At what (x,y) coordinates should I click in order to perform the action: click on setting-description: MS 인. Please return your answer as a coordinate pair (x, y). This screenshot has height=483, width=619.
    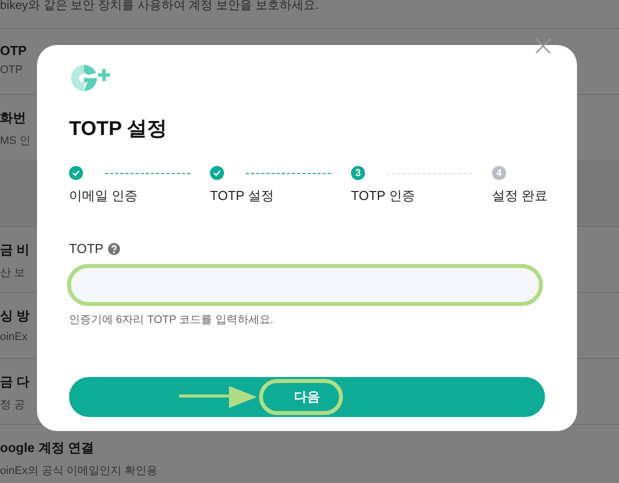
    Looking at the image, I should click on (15, 141).